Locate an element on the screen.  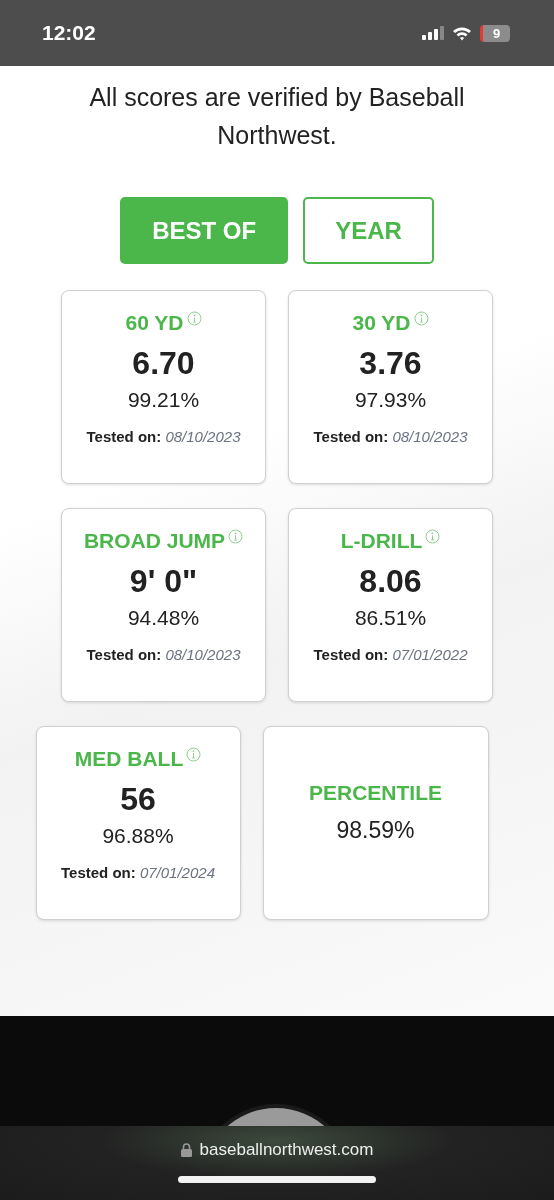
wifi-icon is located at coordinates (462, 33).